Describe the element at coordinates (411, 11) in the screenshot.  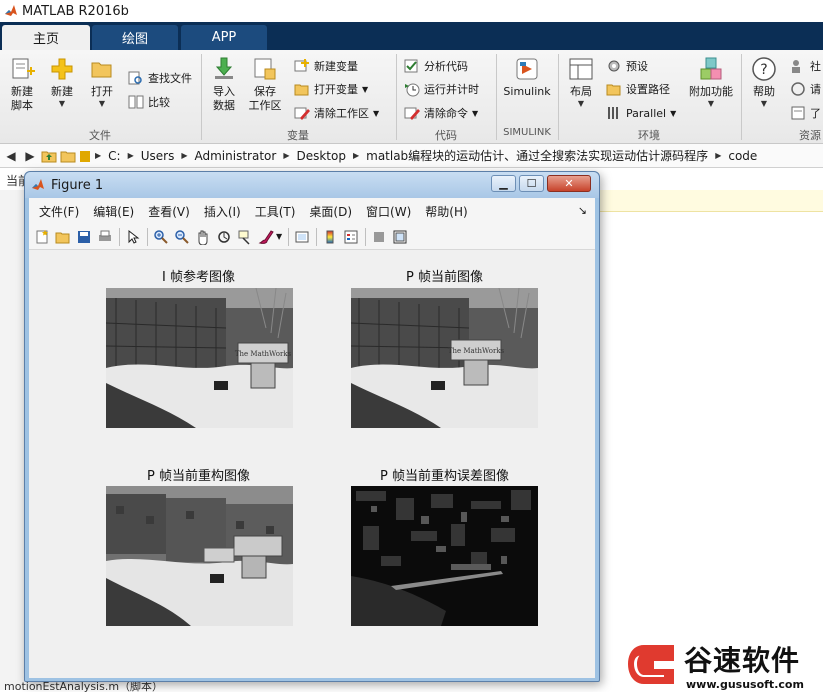
I see `app-titlebar: MATLAB R2016b` at that location.